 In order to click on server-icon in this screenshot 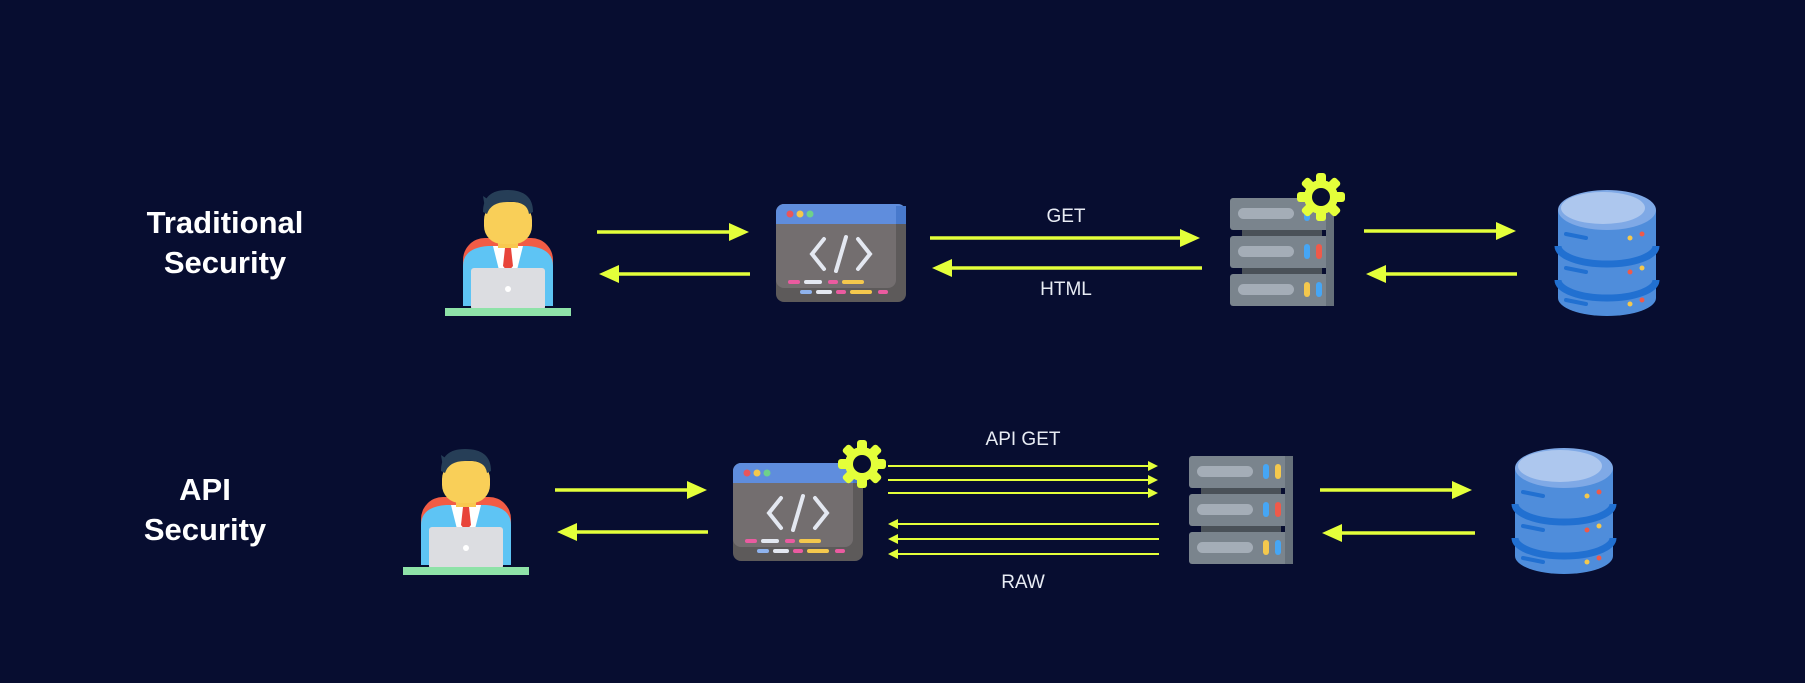, I will do `click(1241, 510)`.